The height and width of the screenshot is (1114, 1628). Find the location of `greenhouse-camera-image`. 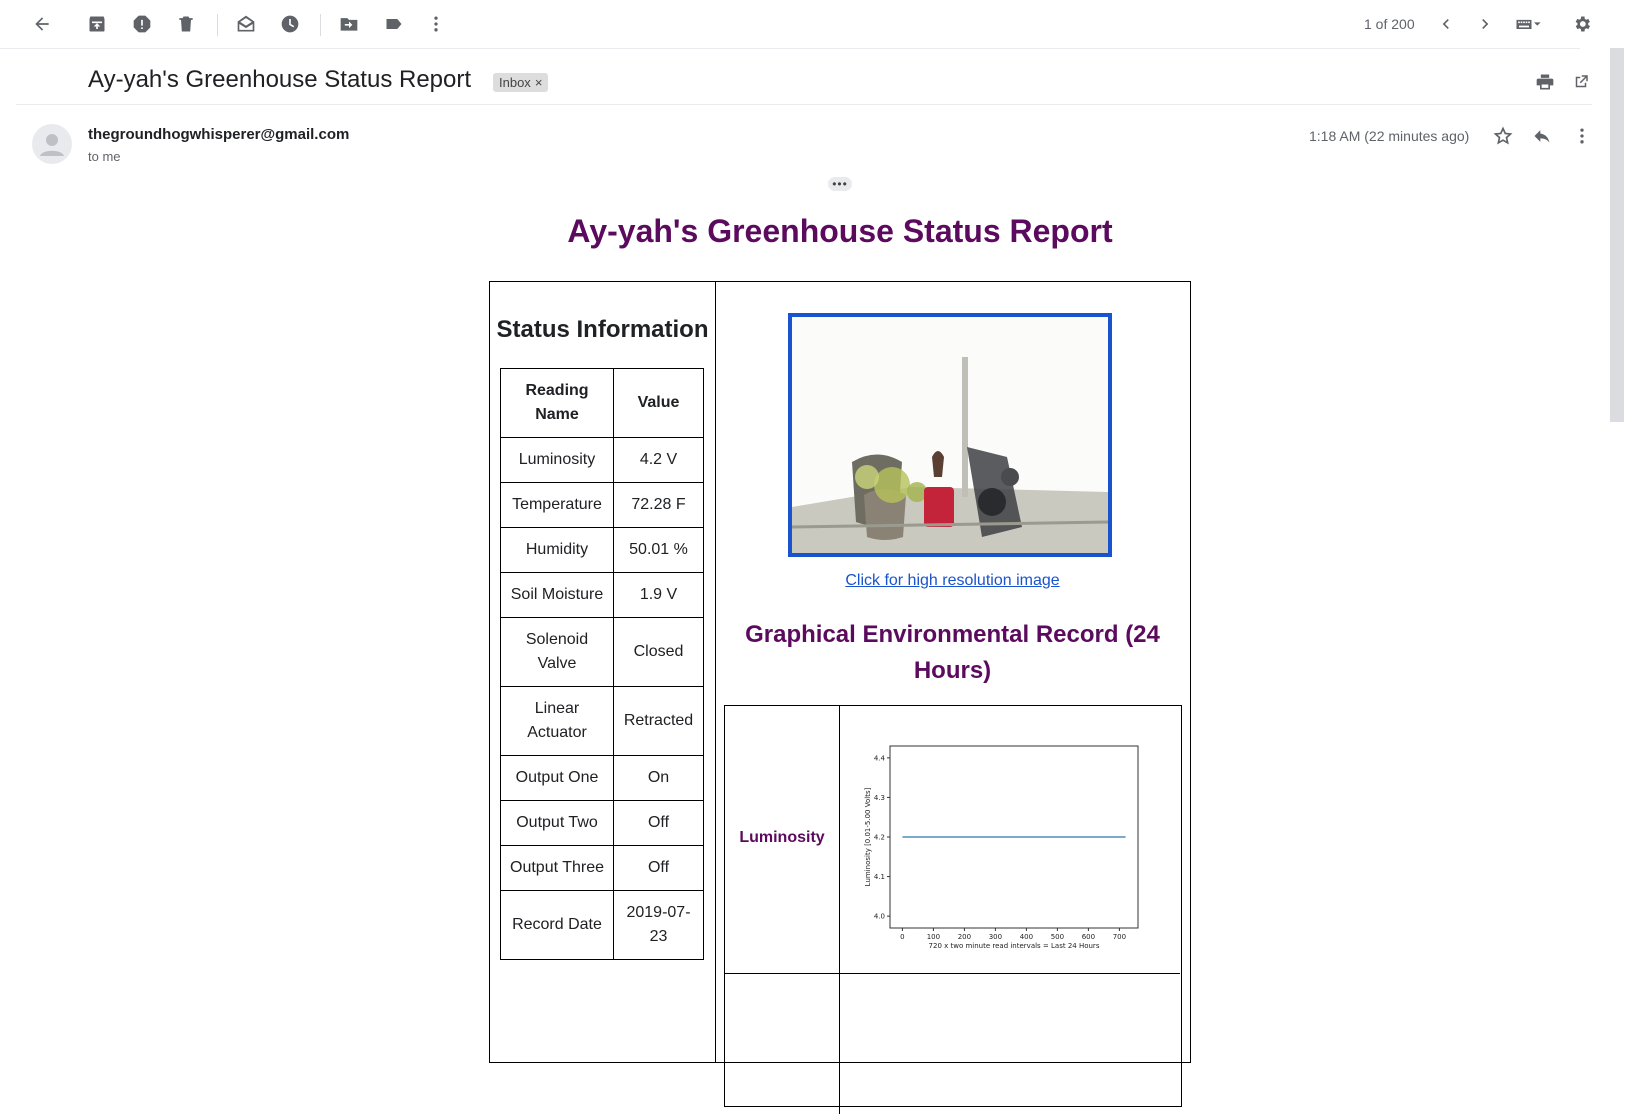

greenhouse-camera-image is located at coordinates (950, 435).